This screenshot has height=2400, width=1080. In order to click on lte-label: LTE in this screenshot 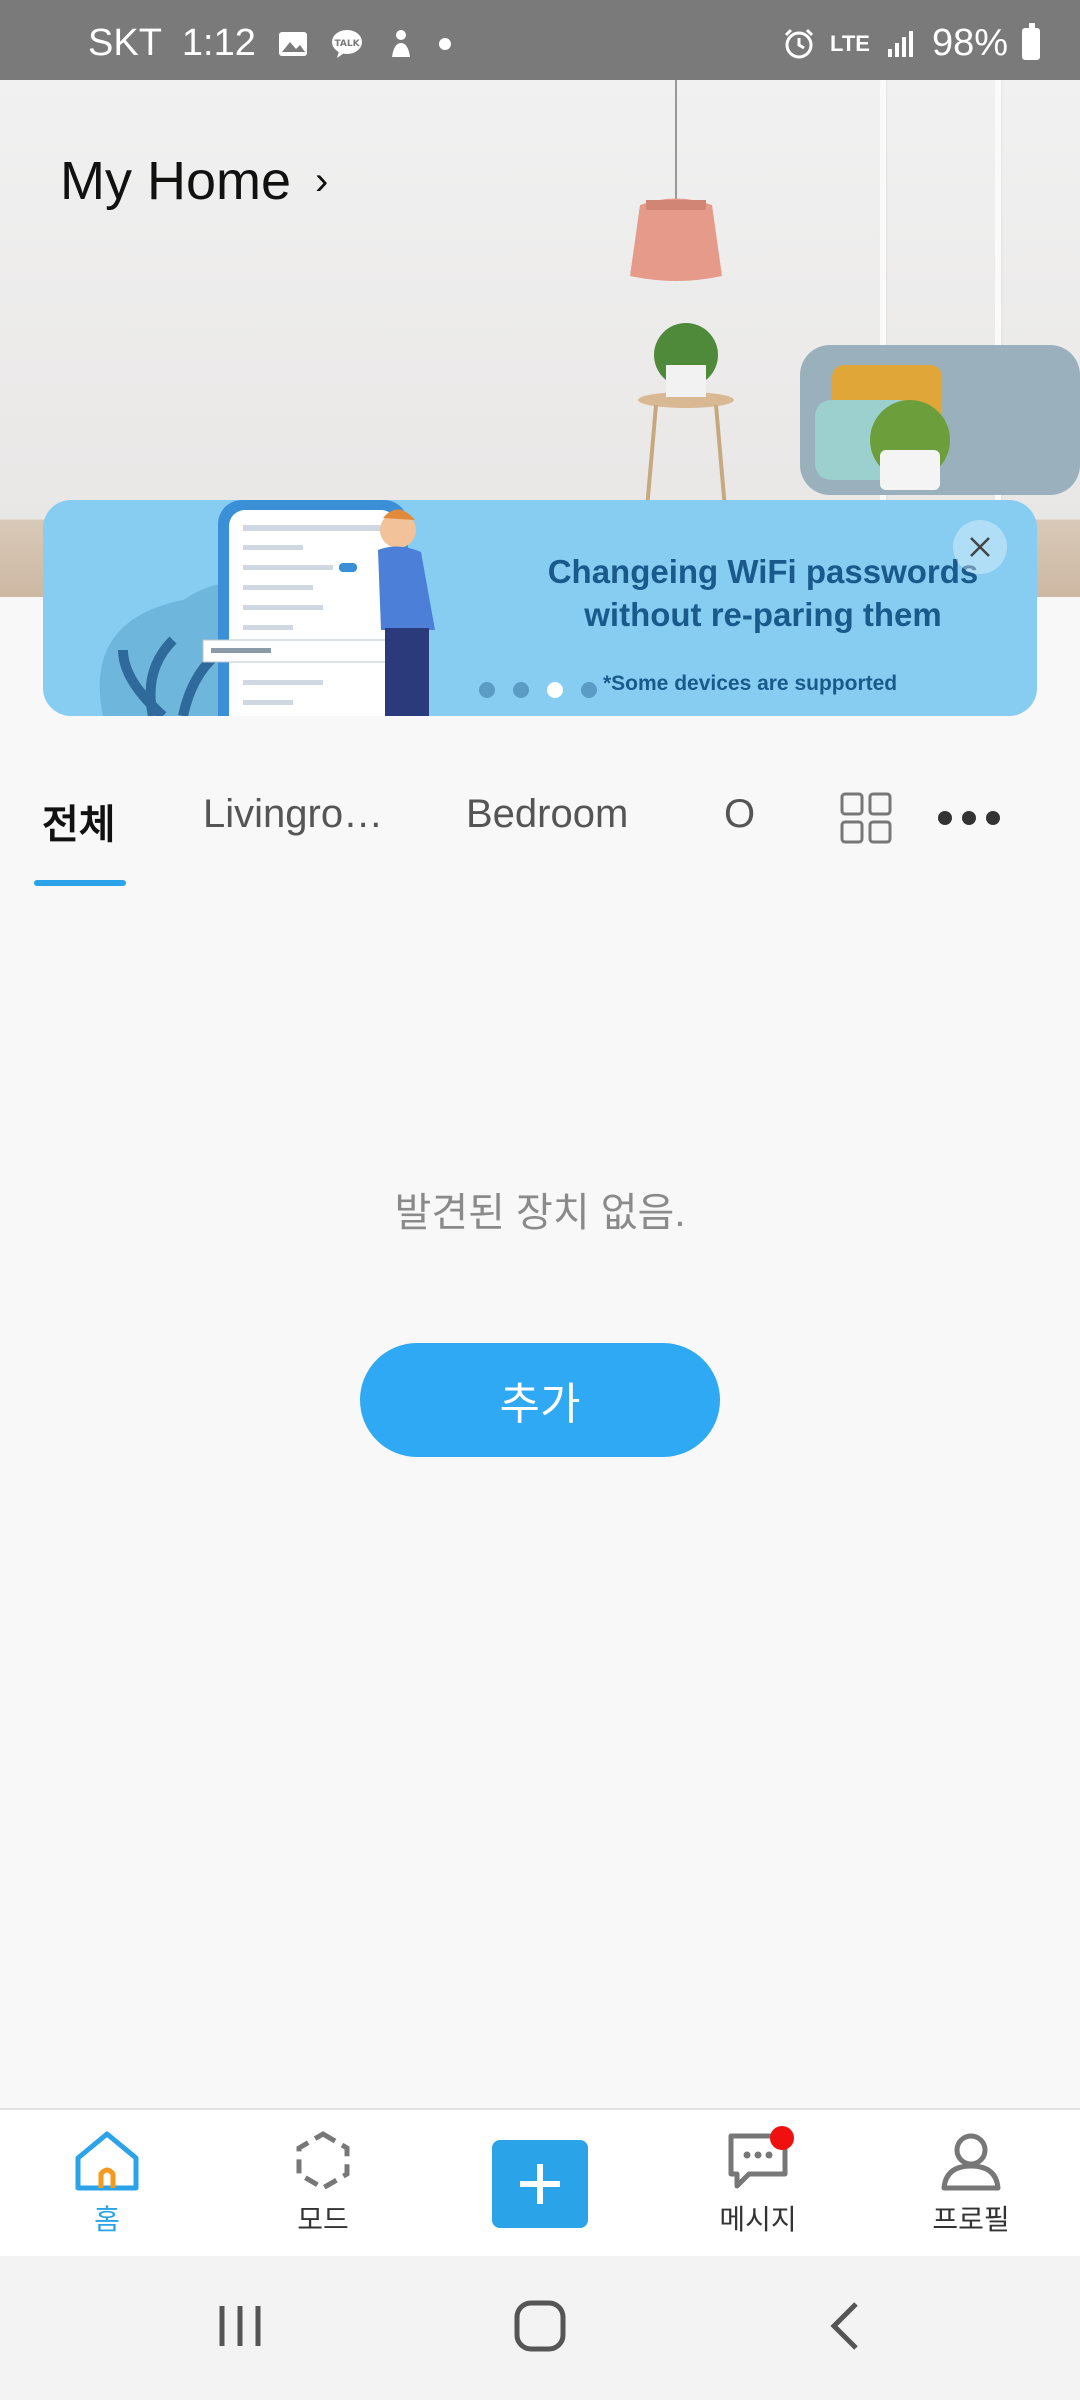, I will do `click(850, 43)`.